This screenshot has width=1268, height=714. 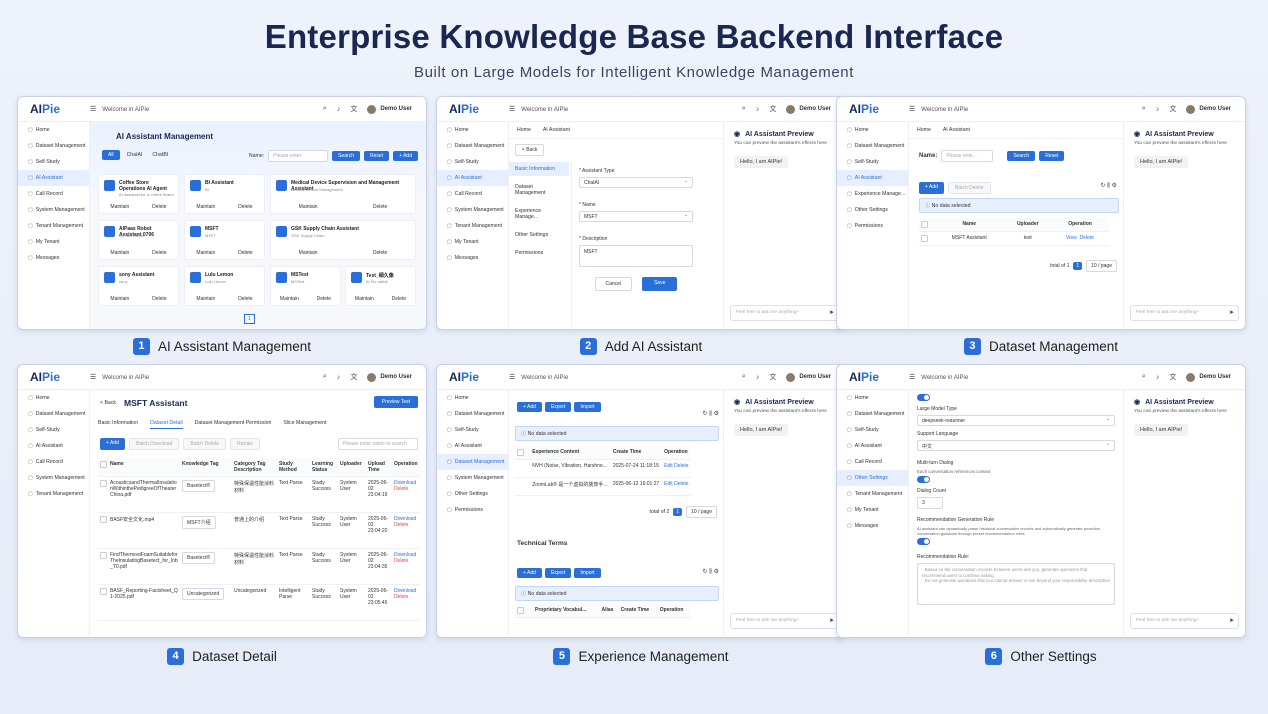 What do you see at coordinates (224, 194) in the screenshot?
I see `assistant-card: BI Assistant BI Maintain Delete` at bounding box center [224, 194].